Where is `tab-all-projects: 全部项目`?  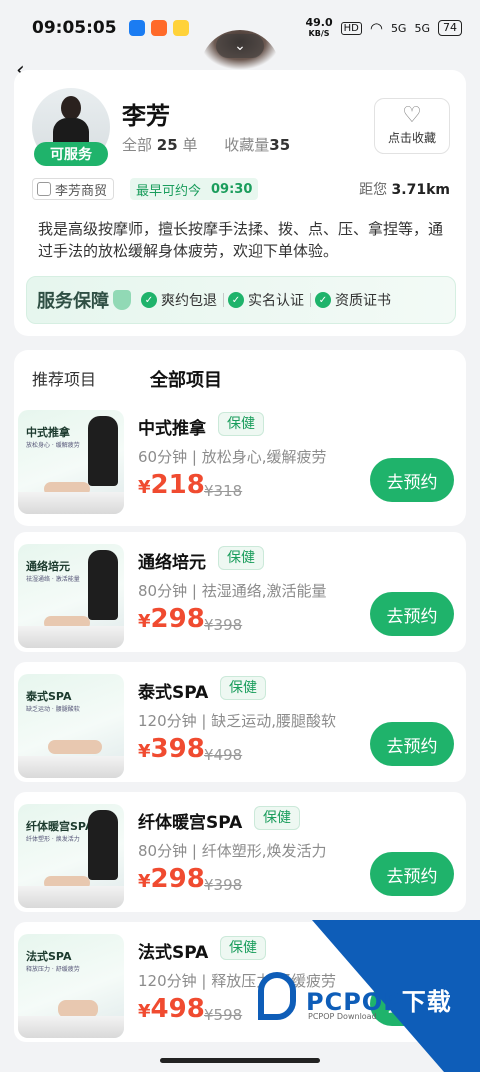 tab-all-projects: 全部项目 is located at coordinates (186, 380).